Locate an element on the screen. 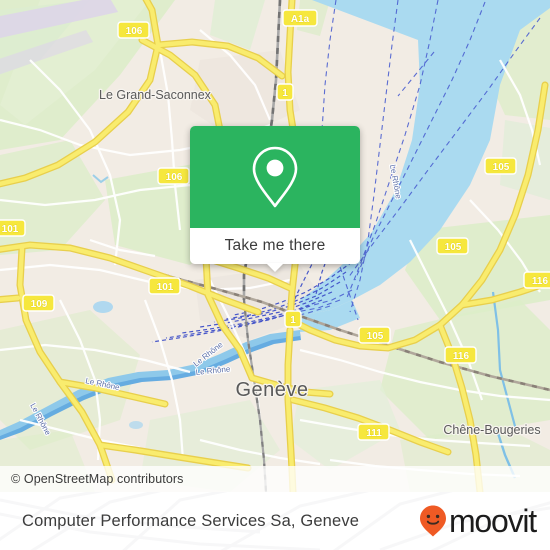 The height and width of the screenshot is (550, 550). take-me-there-button: Take me there is located at coordinates (275, 250).